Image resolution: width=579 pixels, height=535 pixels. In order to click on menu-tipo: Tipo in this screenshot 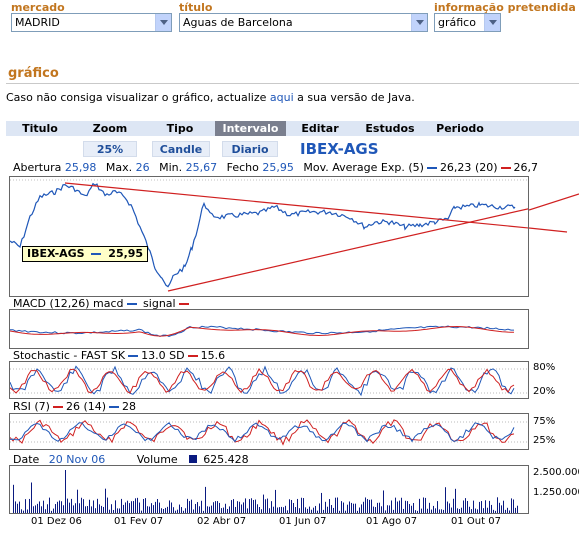, I will do `click(180, 128)`.